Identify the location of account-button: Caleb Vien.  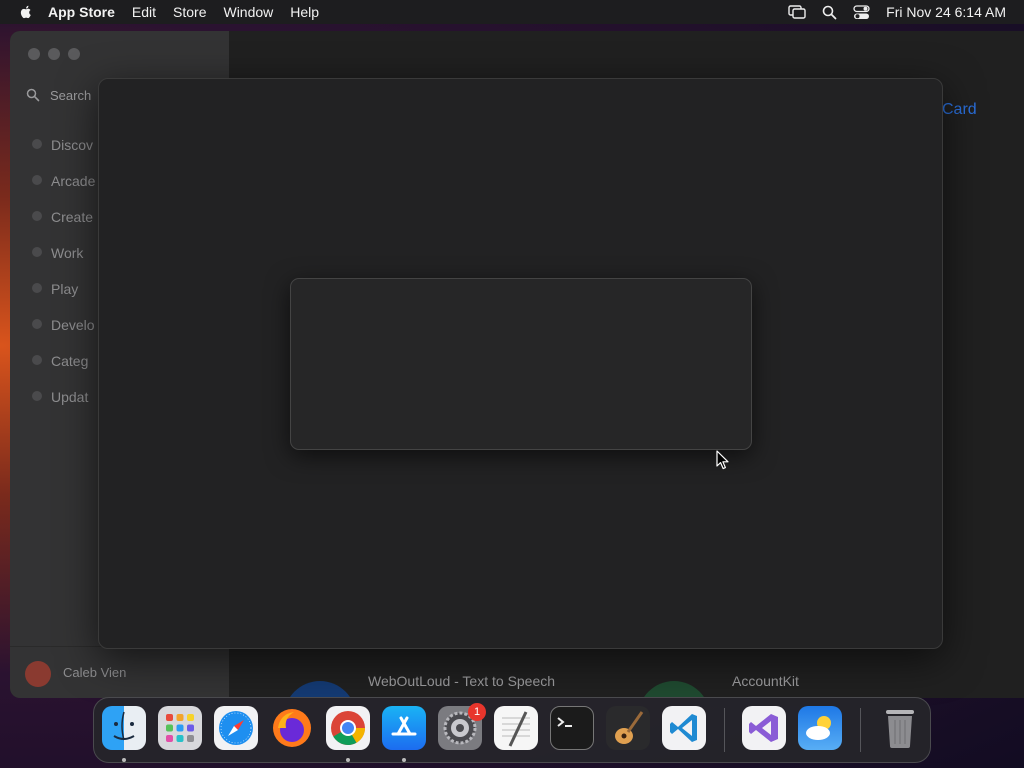
(119, 672).